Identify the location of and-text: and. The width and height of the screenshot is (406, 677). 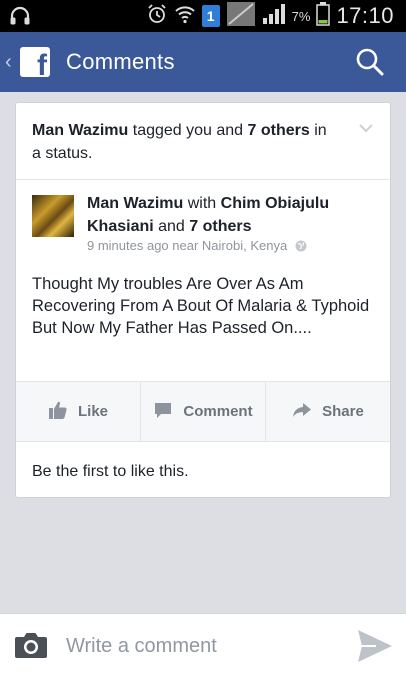
(171, 226).